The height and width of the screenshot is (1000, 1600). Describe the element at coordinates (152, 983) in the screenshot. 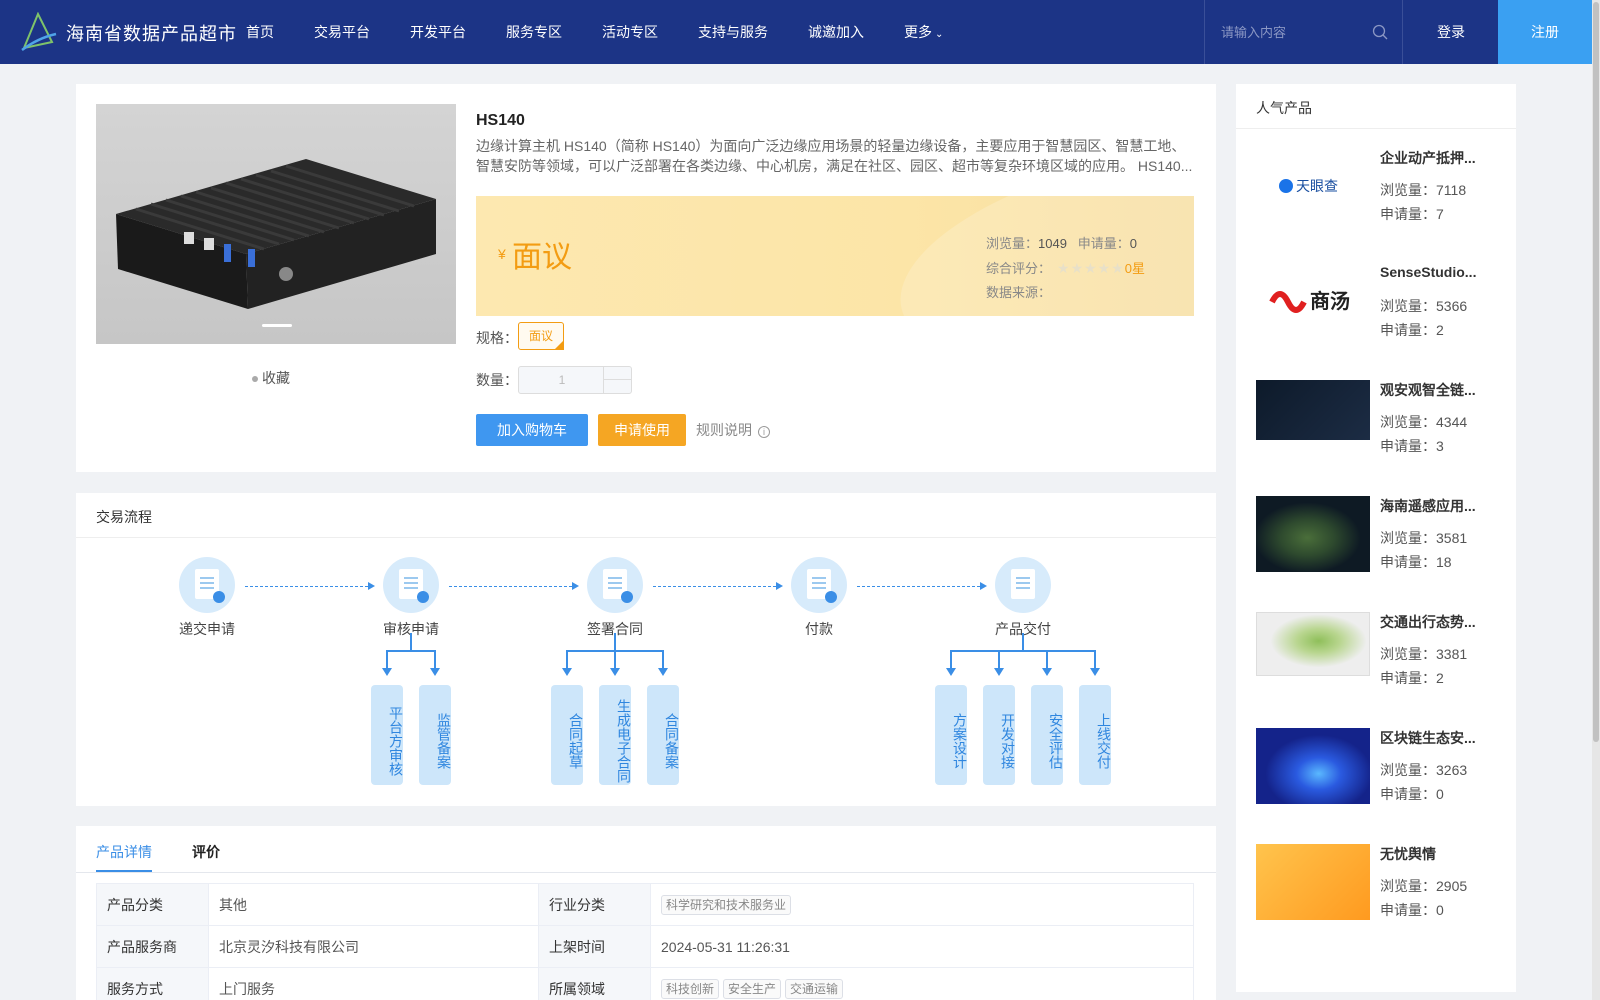

I see `table-key: 服务方式` at that location.